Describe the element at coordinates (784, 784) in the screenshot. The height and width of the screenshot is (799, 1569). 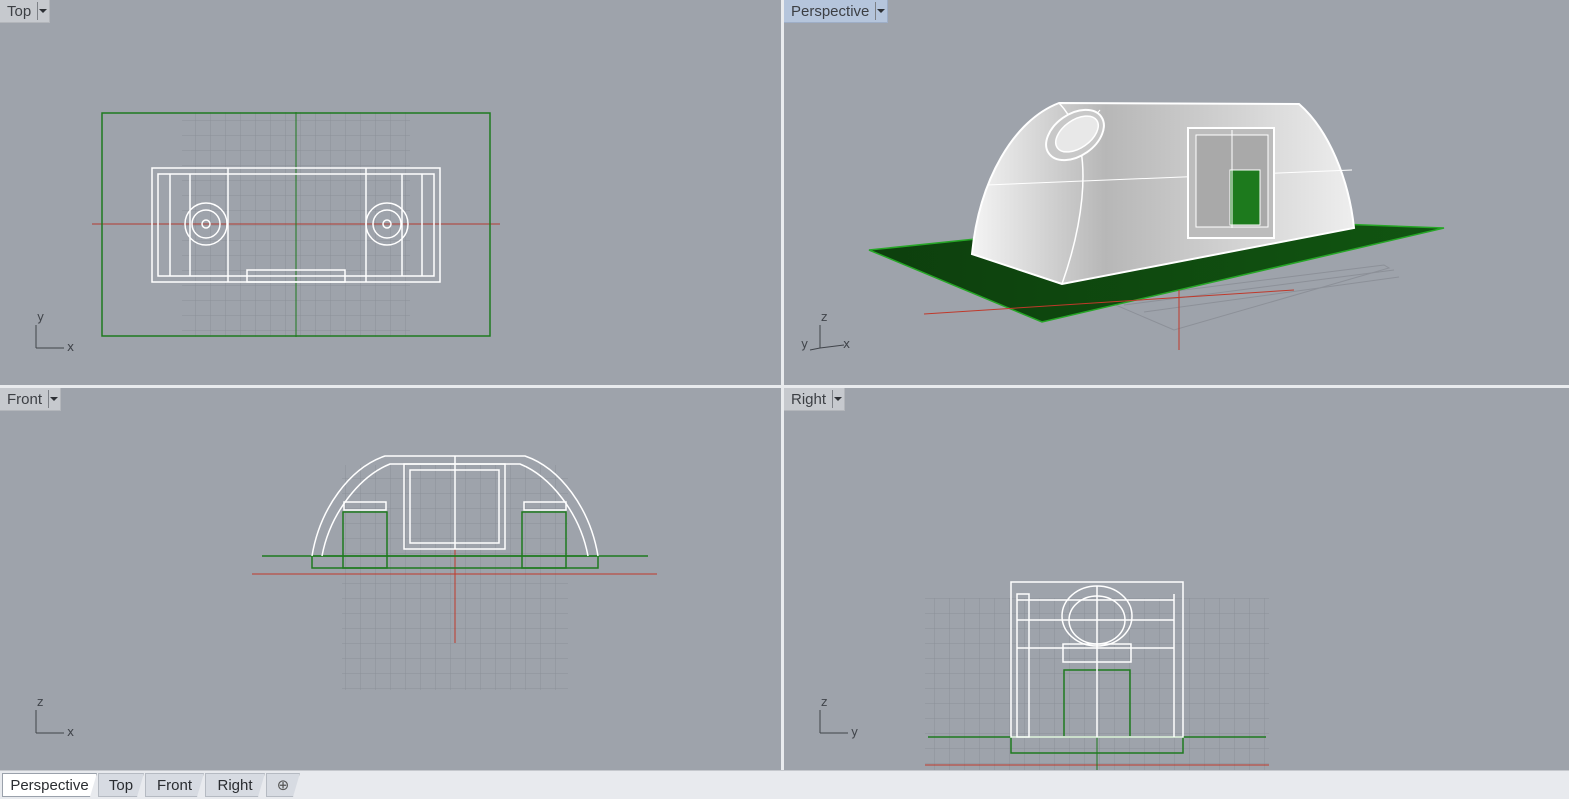
I see `viewport-tab-bar: Perspective Top Front Right ⊕` at that location.